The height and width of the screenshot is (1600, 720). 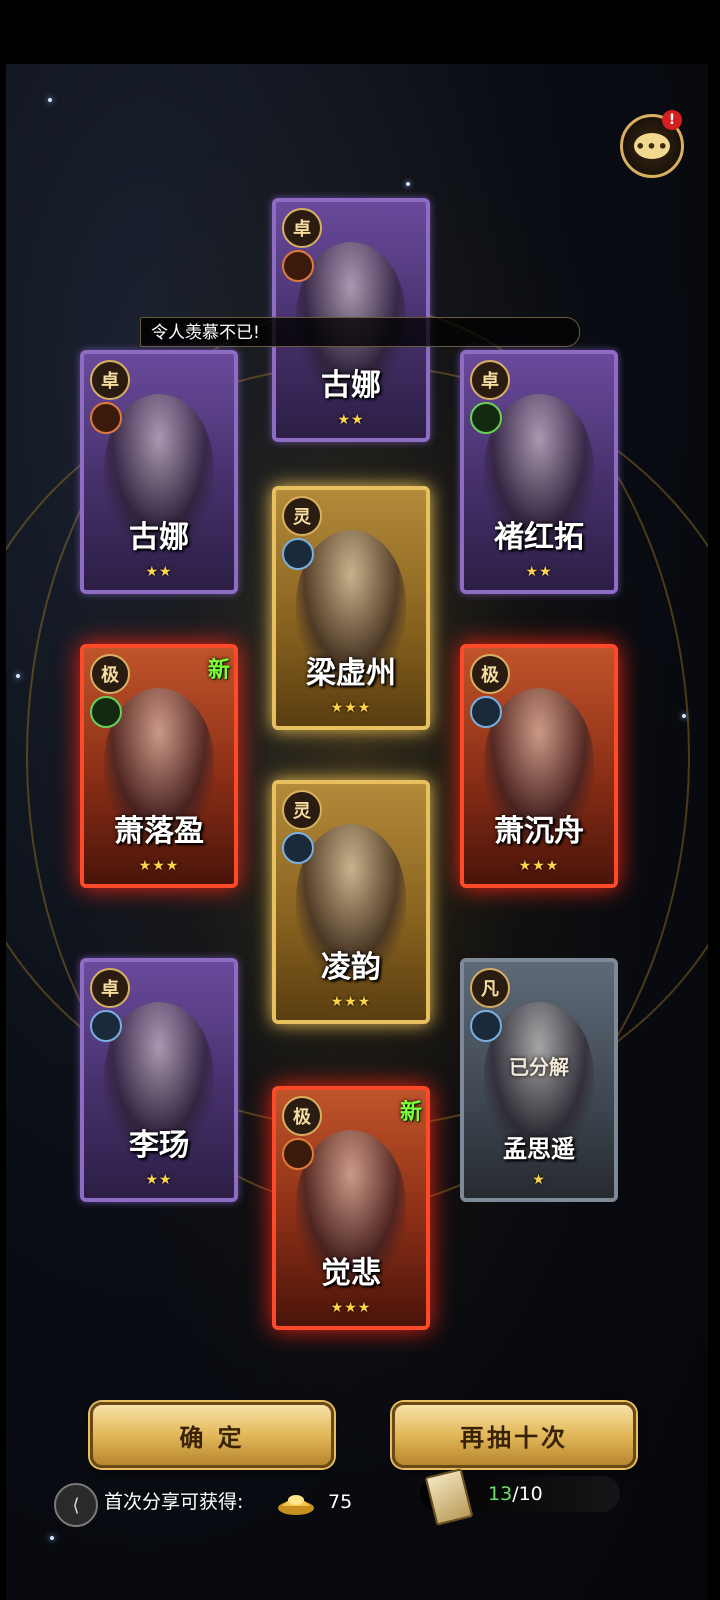 What do you see at coordinates (500, 1494) in the screenshot?
I see `ticket-current: 13` at bounding box center [500, 1494].